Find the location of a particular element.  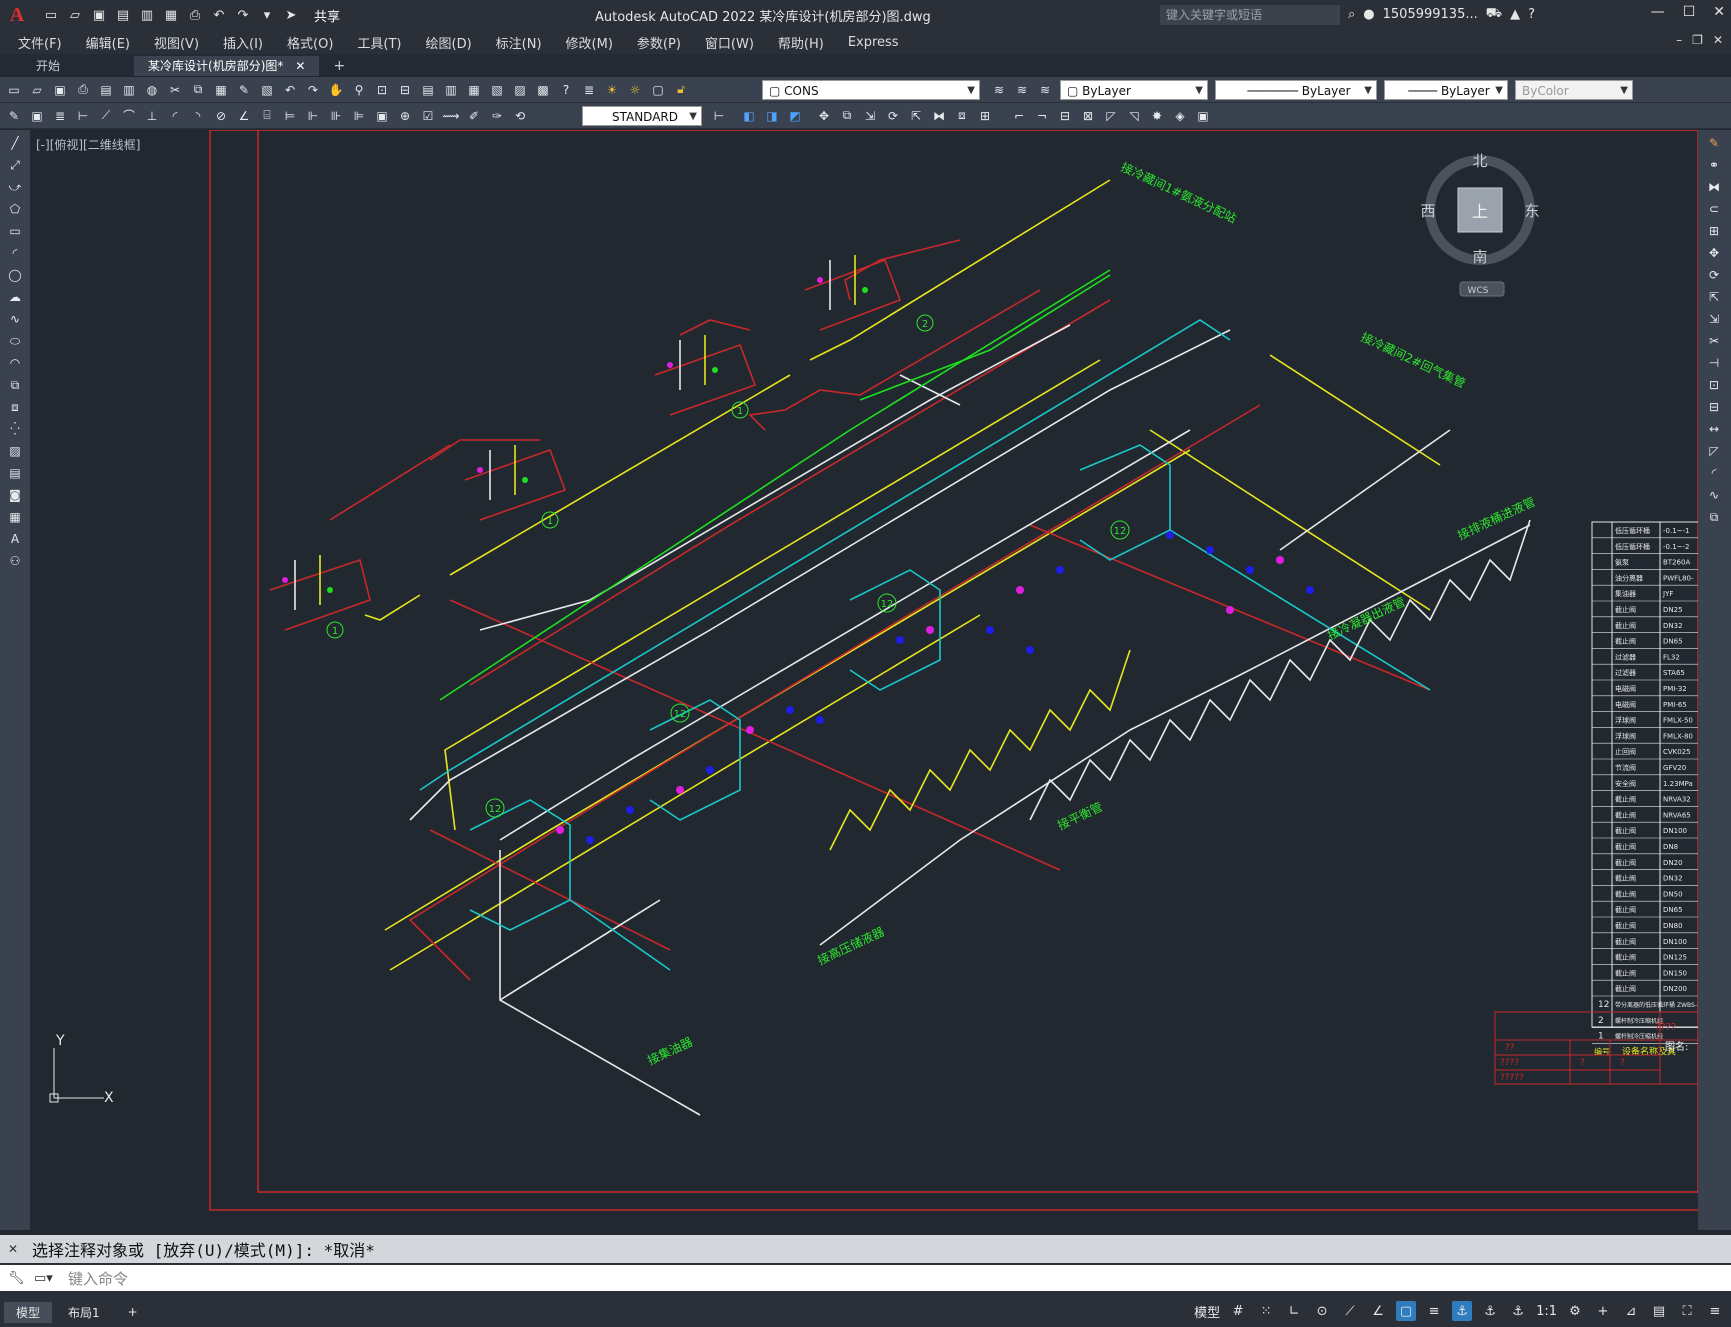

layer-viewport-icon: ▢ is located at coordinates (658, 90).